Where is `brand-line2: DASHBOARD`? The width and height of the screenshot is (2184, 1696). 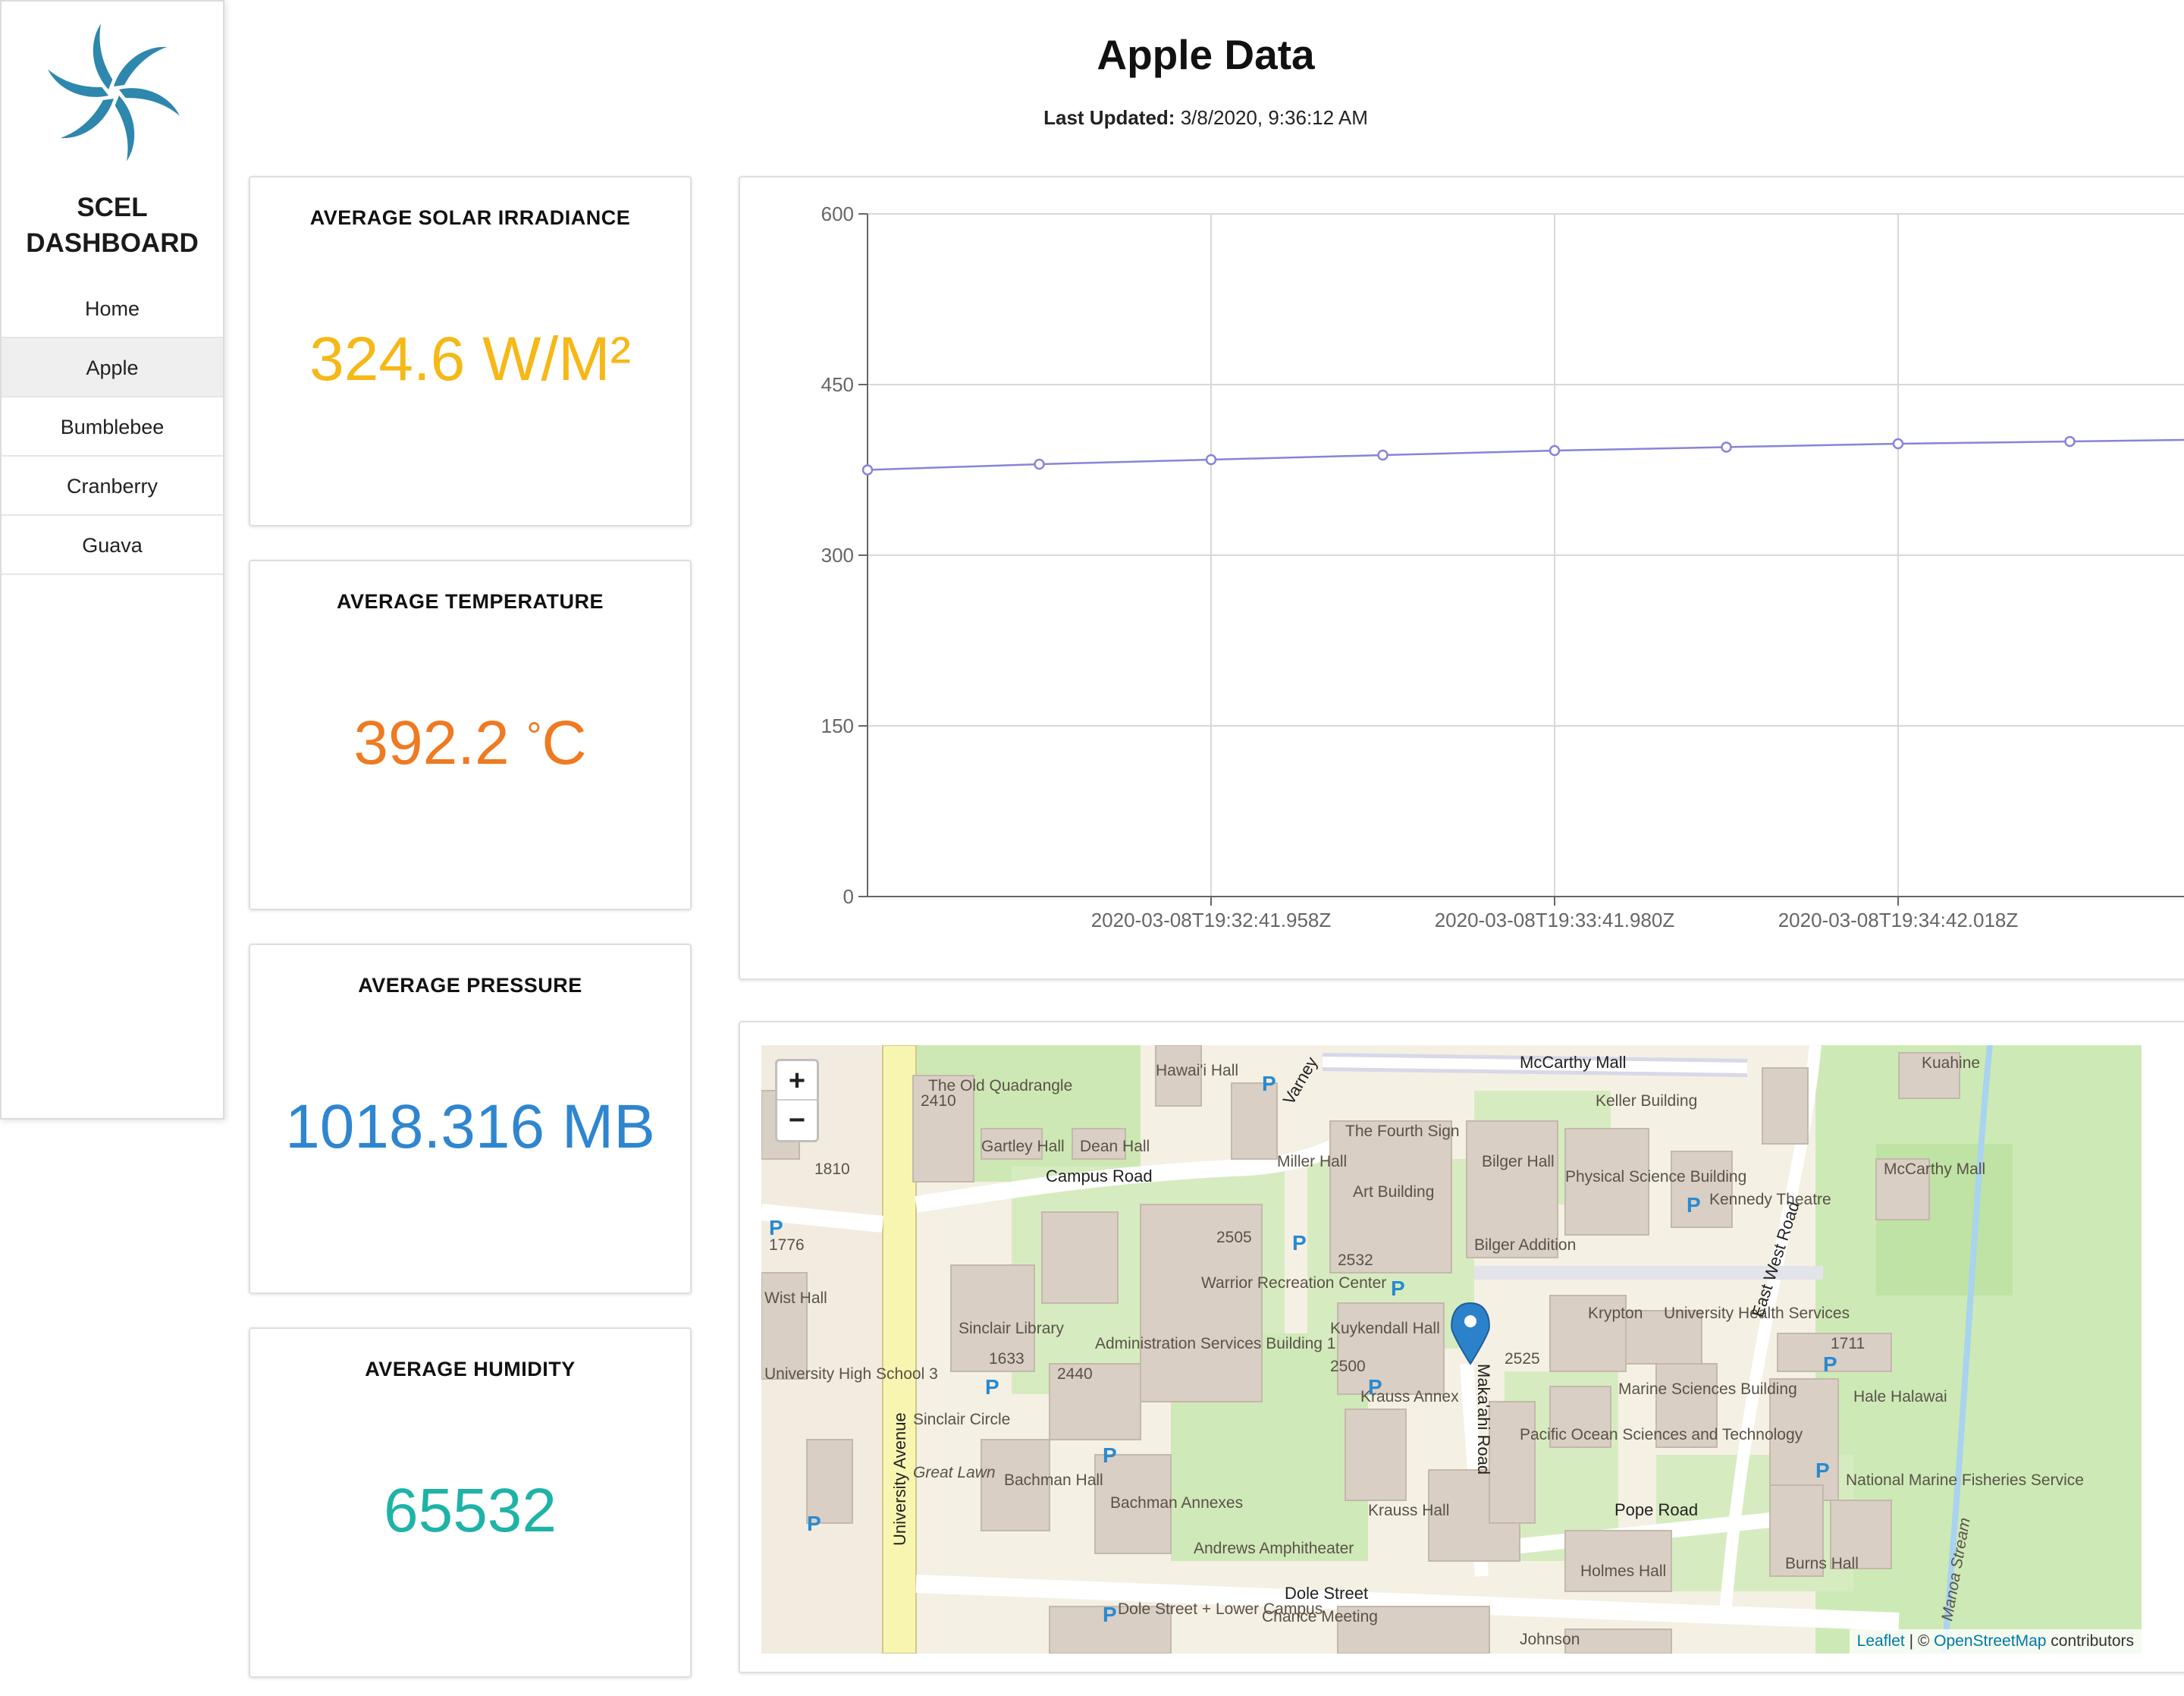 brand-line2: DASHBOARD is located at coordinates (112, 243).